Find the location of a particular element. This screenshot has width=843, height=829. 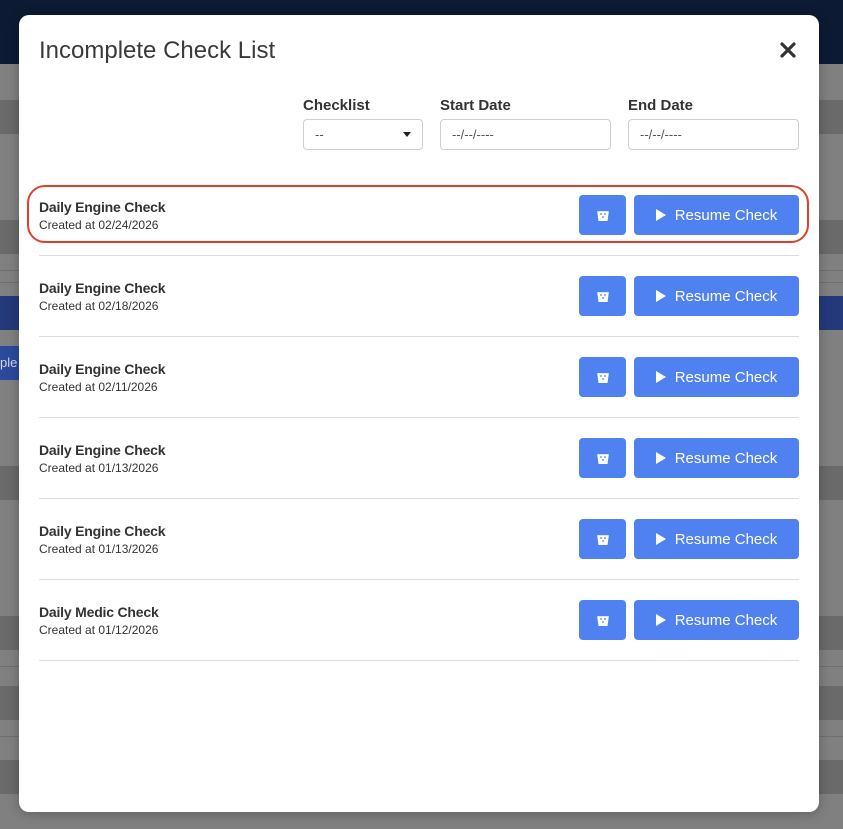

close-icon is located at coordinates (788, 50).